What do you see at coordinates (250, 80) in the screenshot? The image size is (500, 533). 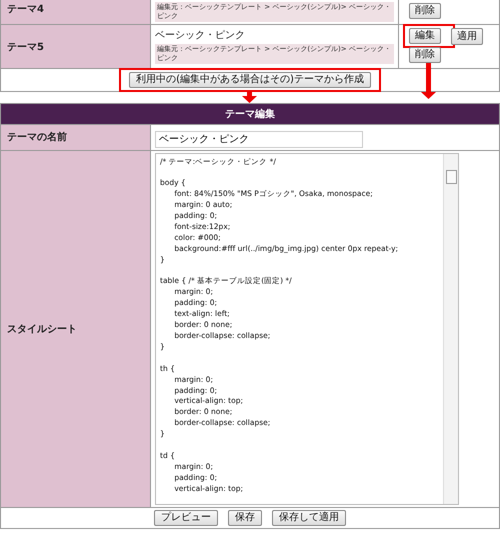 I see `create-theme-button: 利用中の(編集中がある場合はその)テーマから作成` at bounding box center [250, 80].